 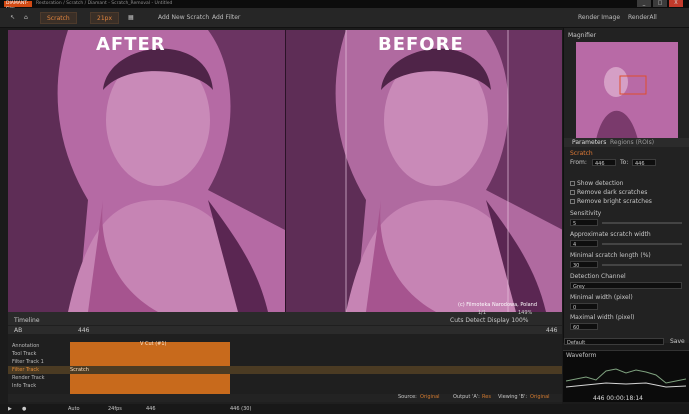 What do you see at coordinates (131, 18) in the screenshot?
I see `stamp-icon: ▦` at bounding box center [131, 18].